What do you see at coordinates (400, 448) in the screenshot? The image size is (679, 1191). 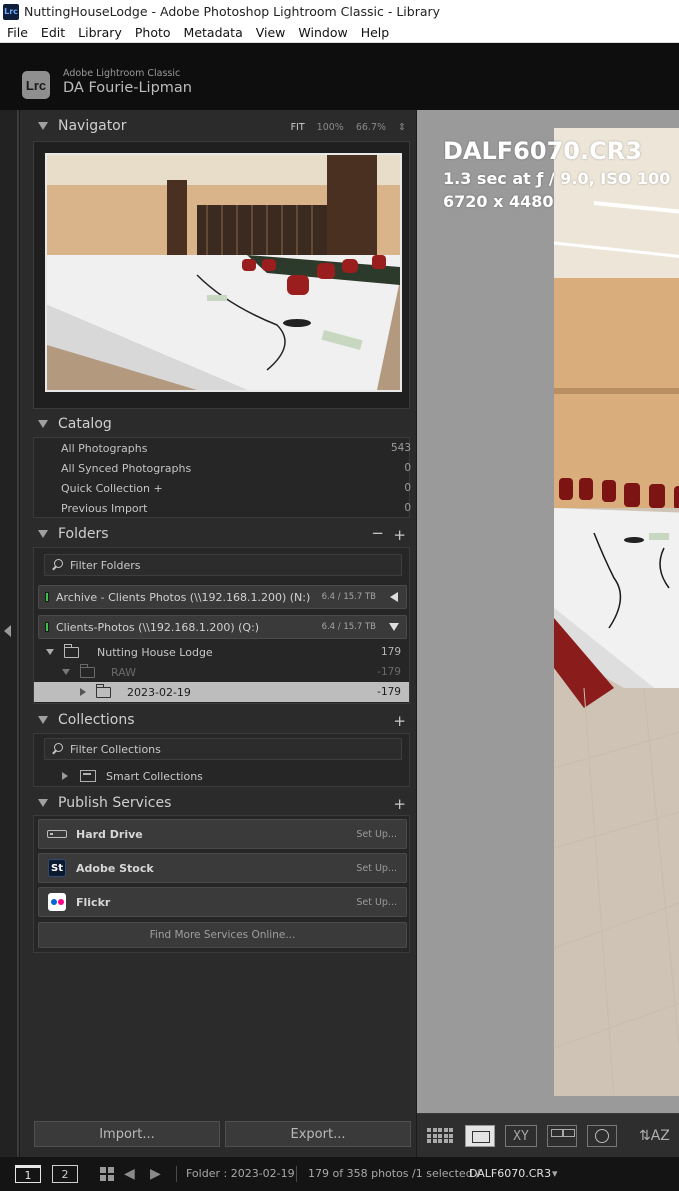 I see `catalog-item-count: 543` at bounding box center [400, 448].